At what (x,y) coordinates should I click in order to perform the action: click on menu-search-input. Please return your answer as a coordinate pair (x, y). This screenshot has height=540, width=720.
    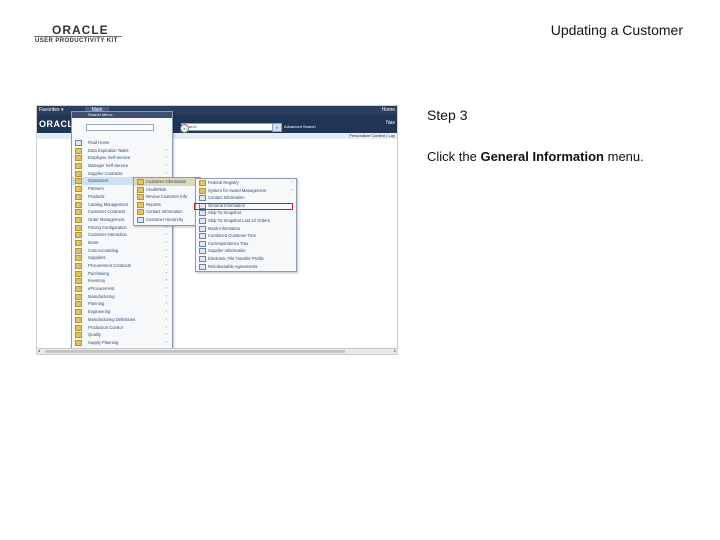
    Looking at the image, I should click on (120, 127).